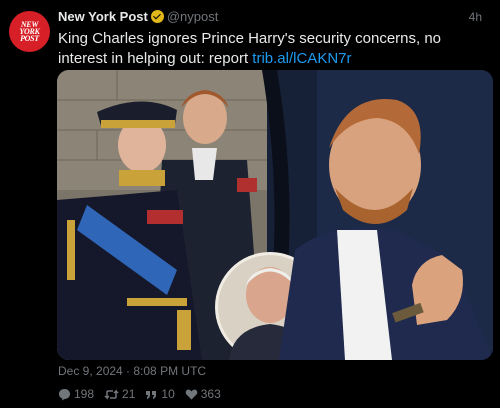 This screenshot has height=408, width=500. What do you see at coordinates (191, 394) in the screenshot?
I see `heart-icon` at bounding box center [191, 394].